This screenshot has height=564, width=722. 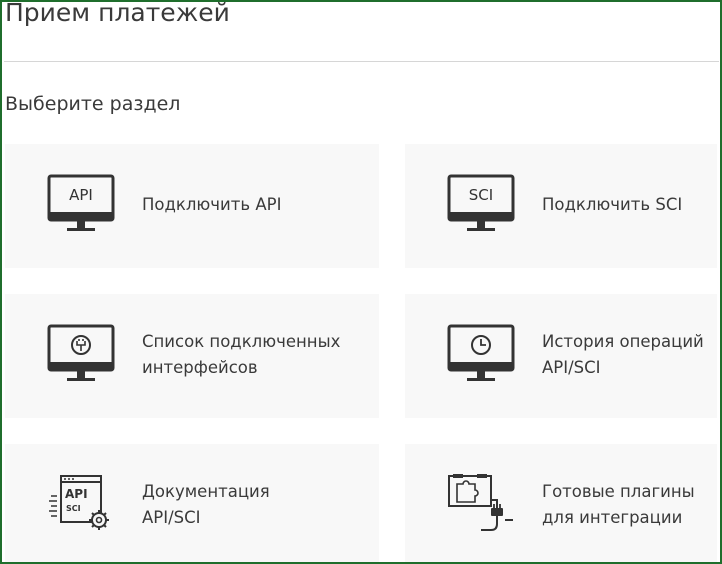 What do you see at coordinates (82, 505) in the screenshot?
I see `documentation-gear-icon: API SCI` at bounding box center [82, 505].